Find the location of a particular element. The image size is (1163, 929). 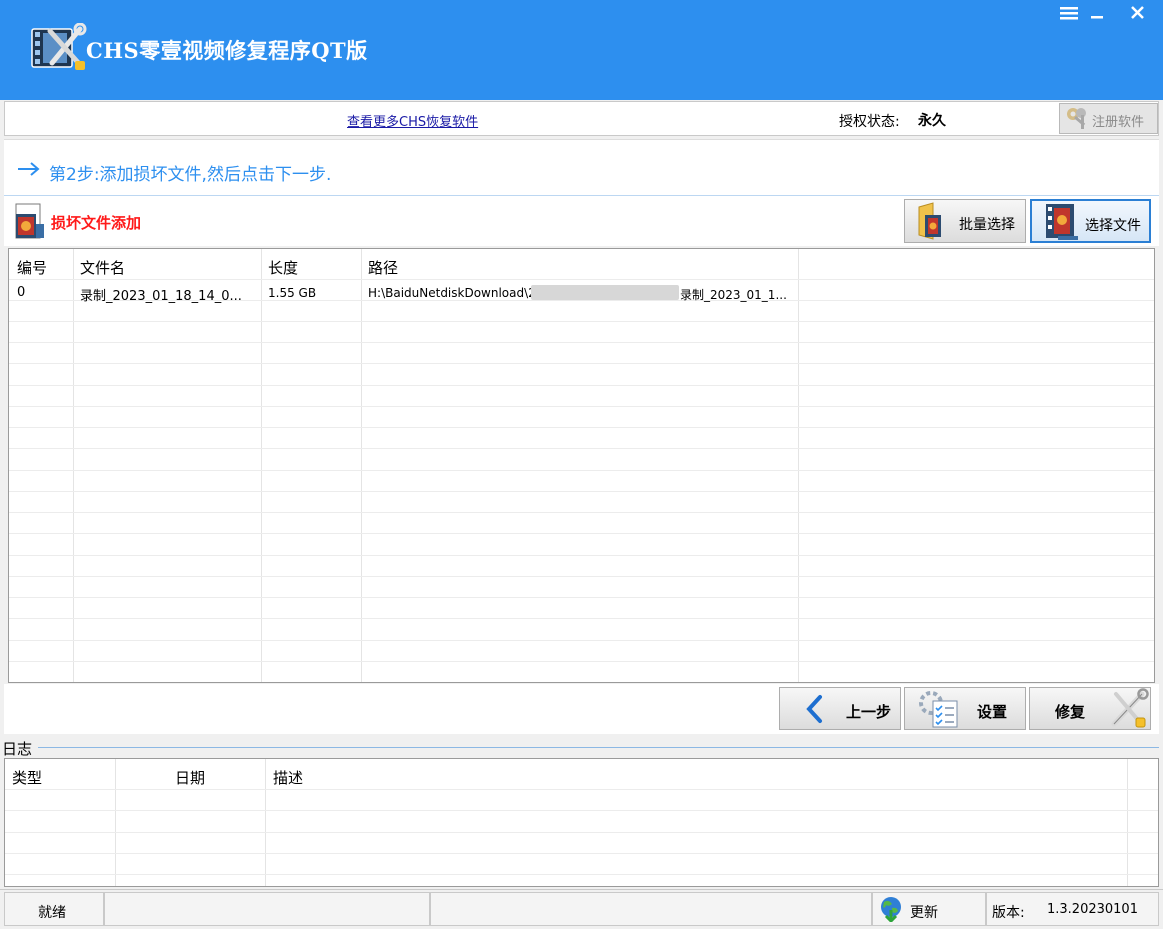

log-column-date: 日期 is located at coordinates (190, 777).